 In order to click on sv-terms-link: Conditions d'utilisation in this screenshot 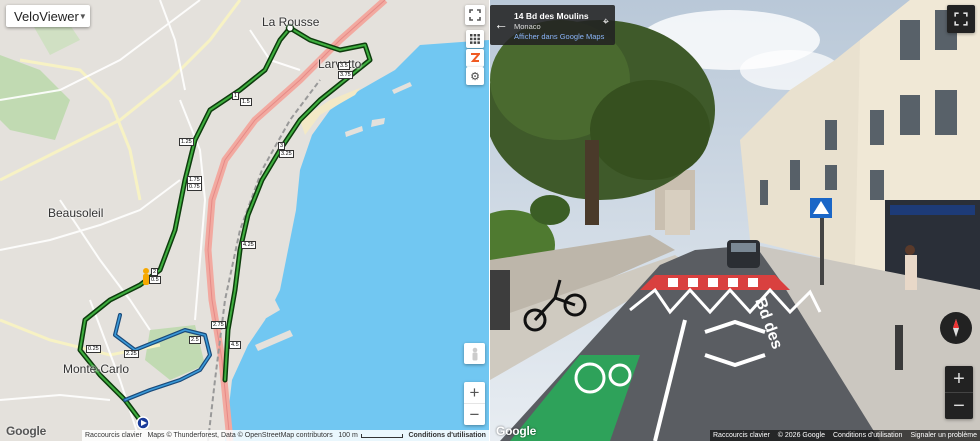, I will do `click(867, 435)`.